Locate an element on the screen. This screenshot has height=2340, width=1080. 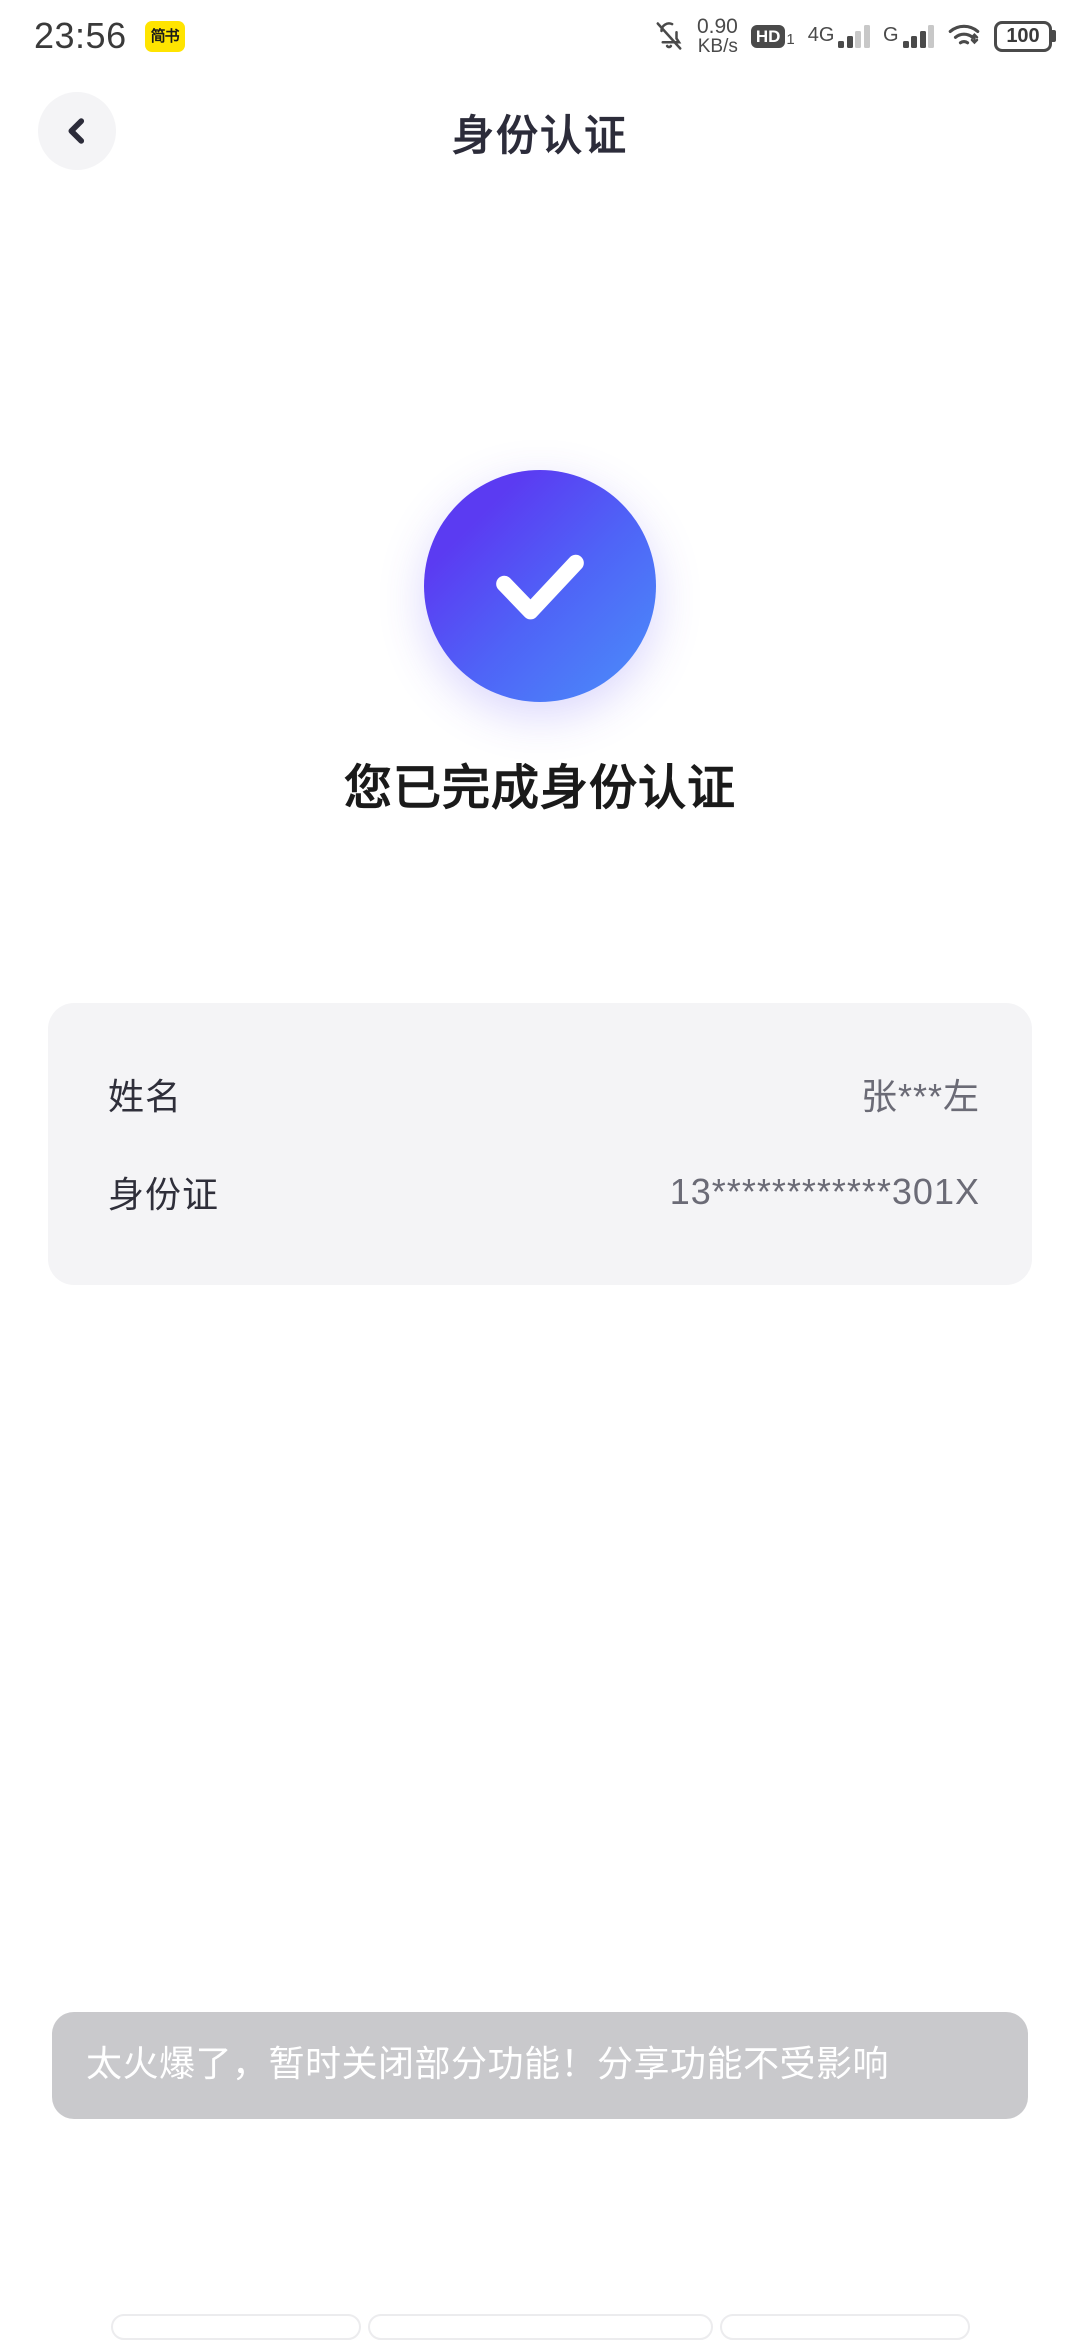
signal-bars-sim1 is located at coordinates (854, 36).